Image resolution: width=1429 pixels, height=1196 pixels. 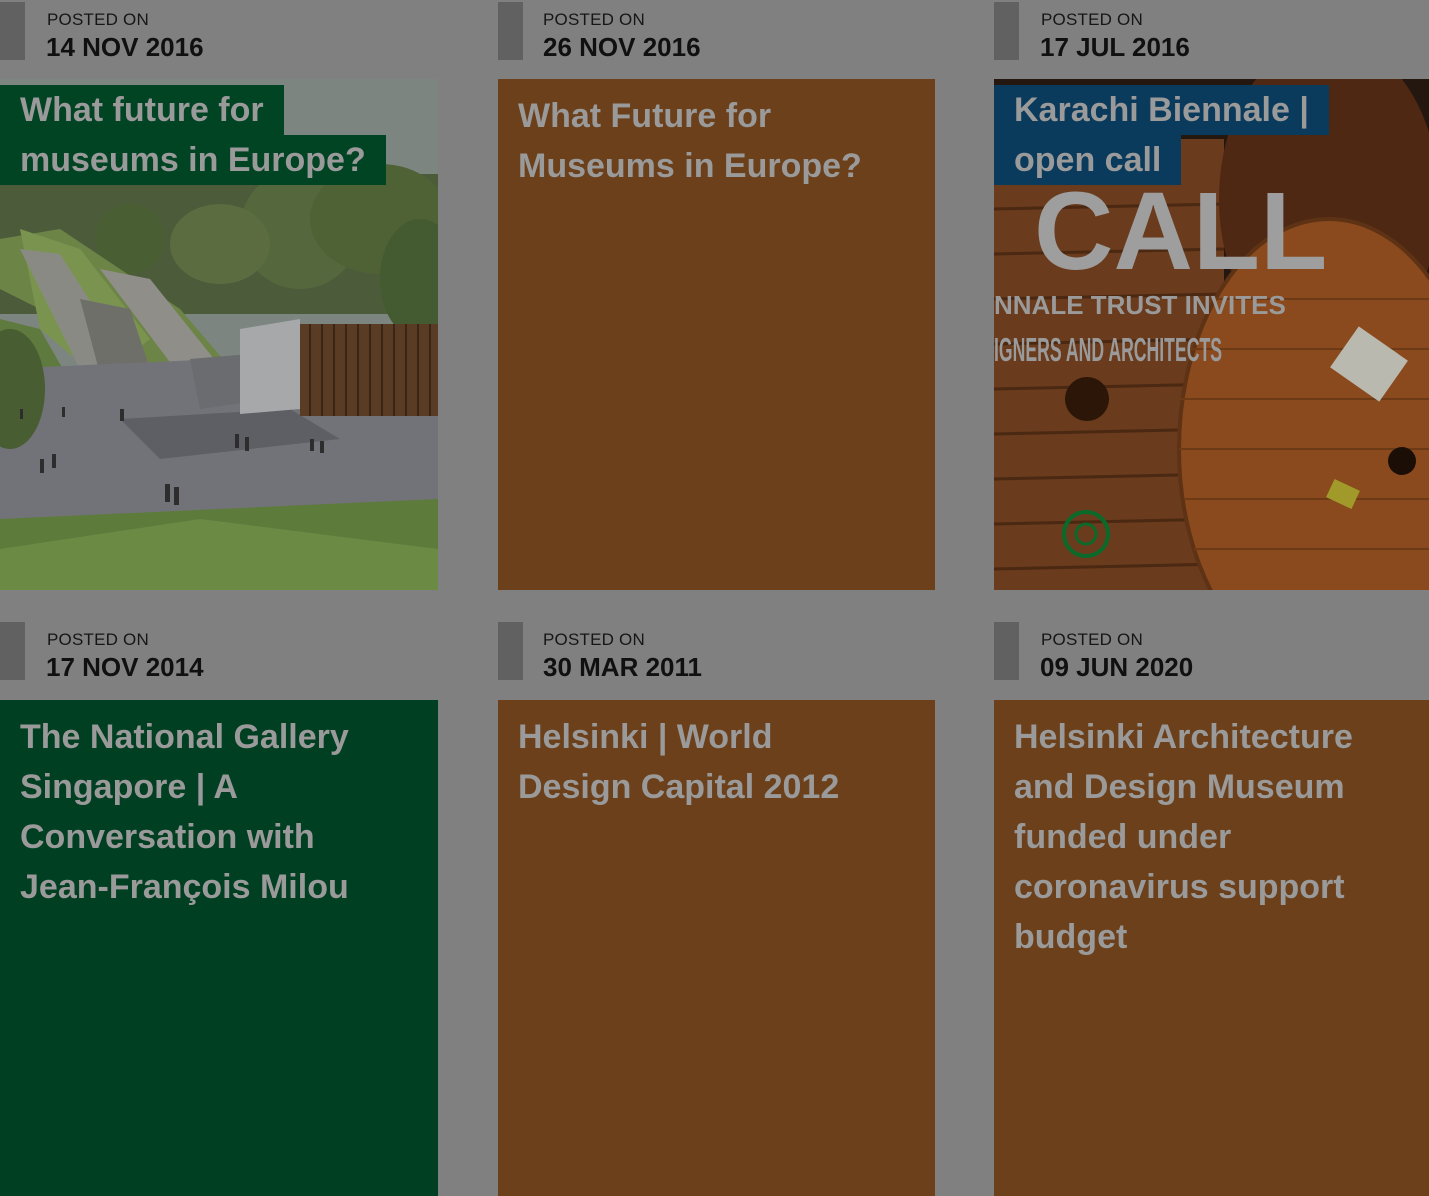 I want to click on post-title-line: Karachi Biennale |, so click(x=1161, y=110).